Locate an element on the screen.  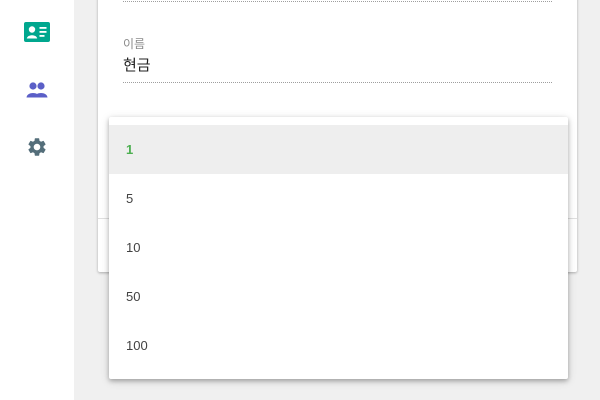
sidebar-item-contacts is located at coordinates (37, 32).